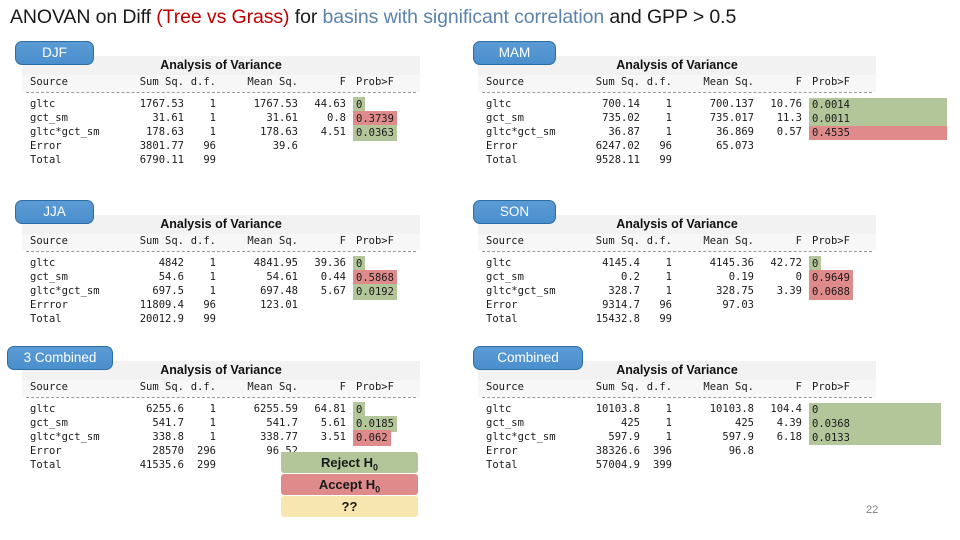 Image resolution: width=960 pixels, height=540 pixels. What do you see at coordinates (662, 451) in the screenshot?
I see `cell-df: 396` at bounding box center [662, 451].